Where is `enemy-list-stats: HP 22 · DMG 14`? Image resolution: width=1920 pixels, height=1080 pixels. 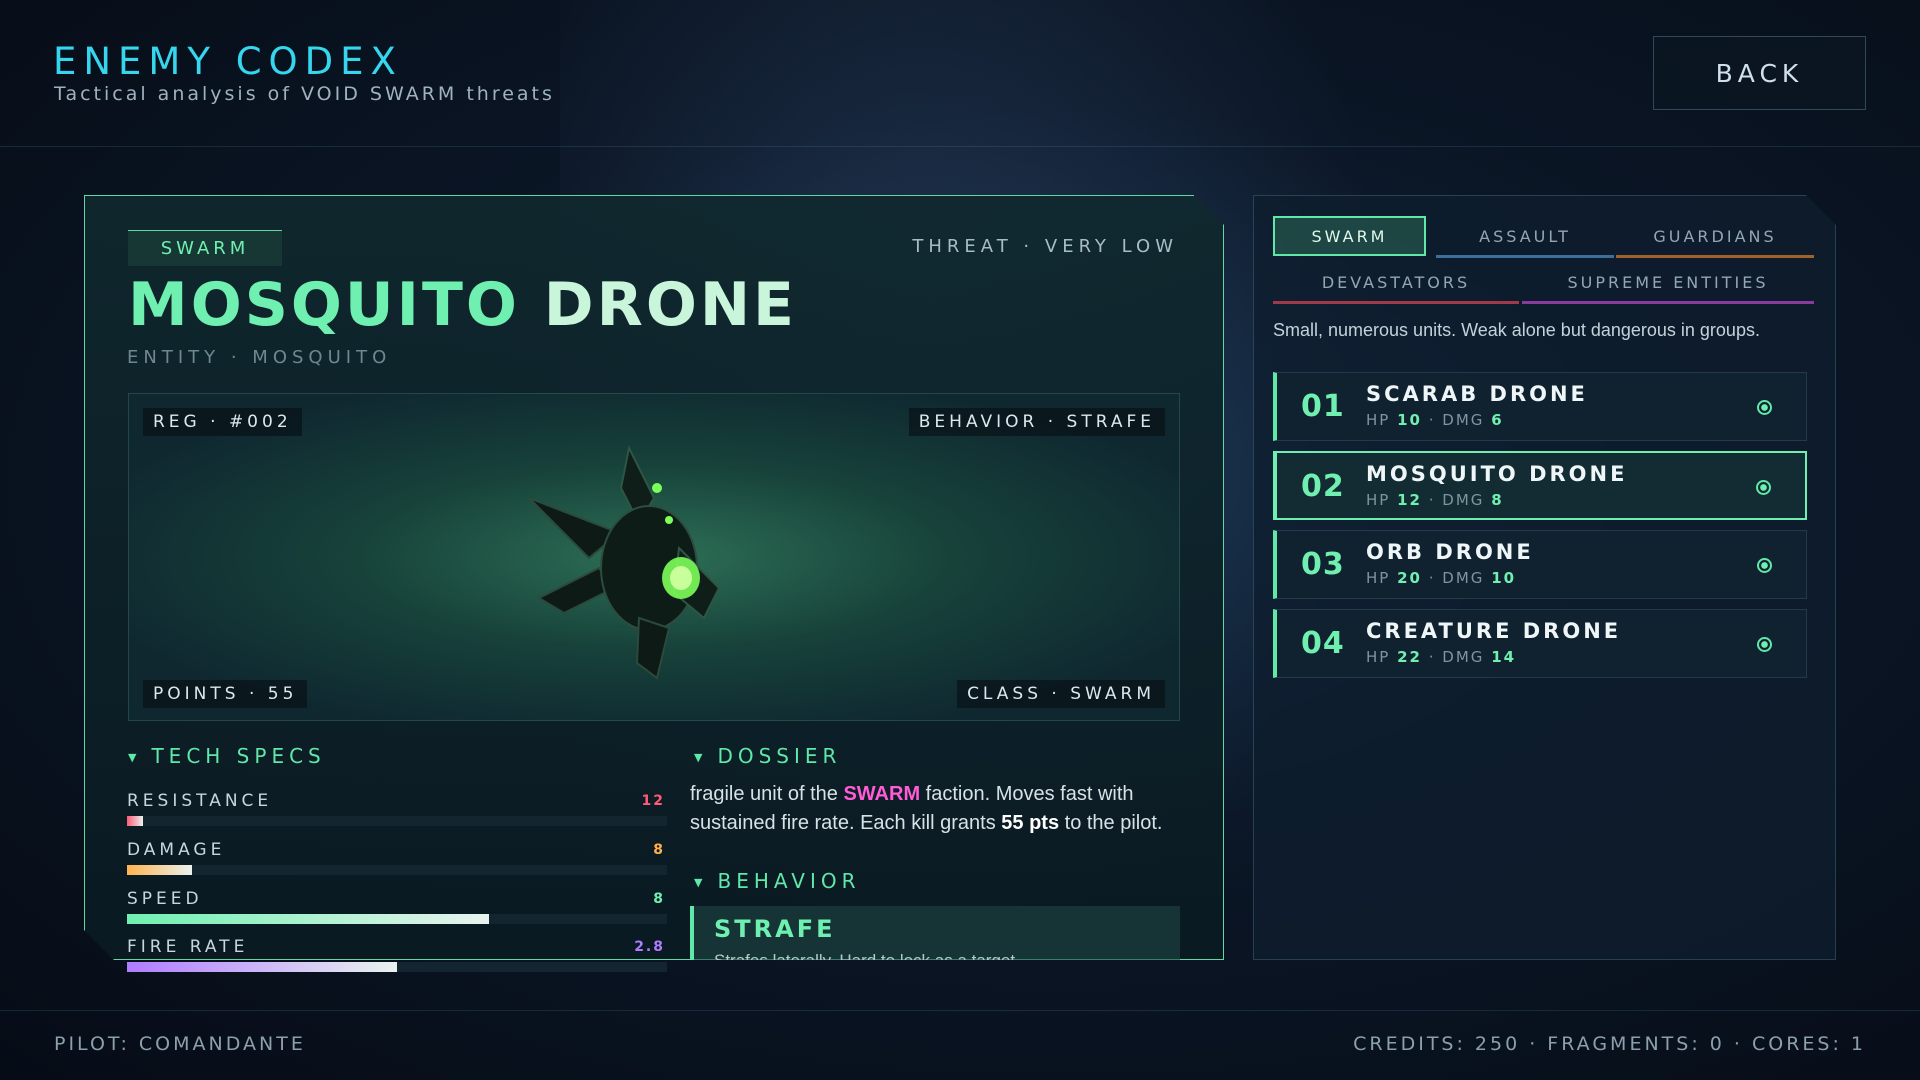
enemy-list-stats: HP 22 · DMG 14 is located at coordinates (1441, 657).